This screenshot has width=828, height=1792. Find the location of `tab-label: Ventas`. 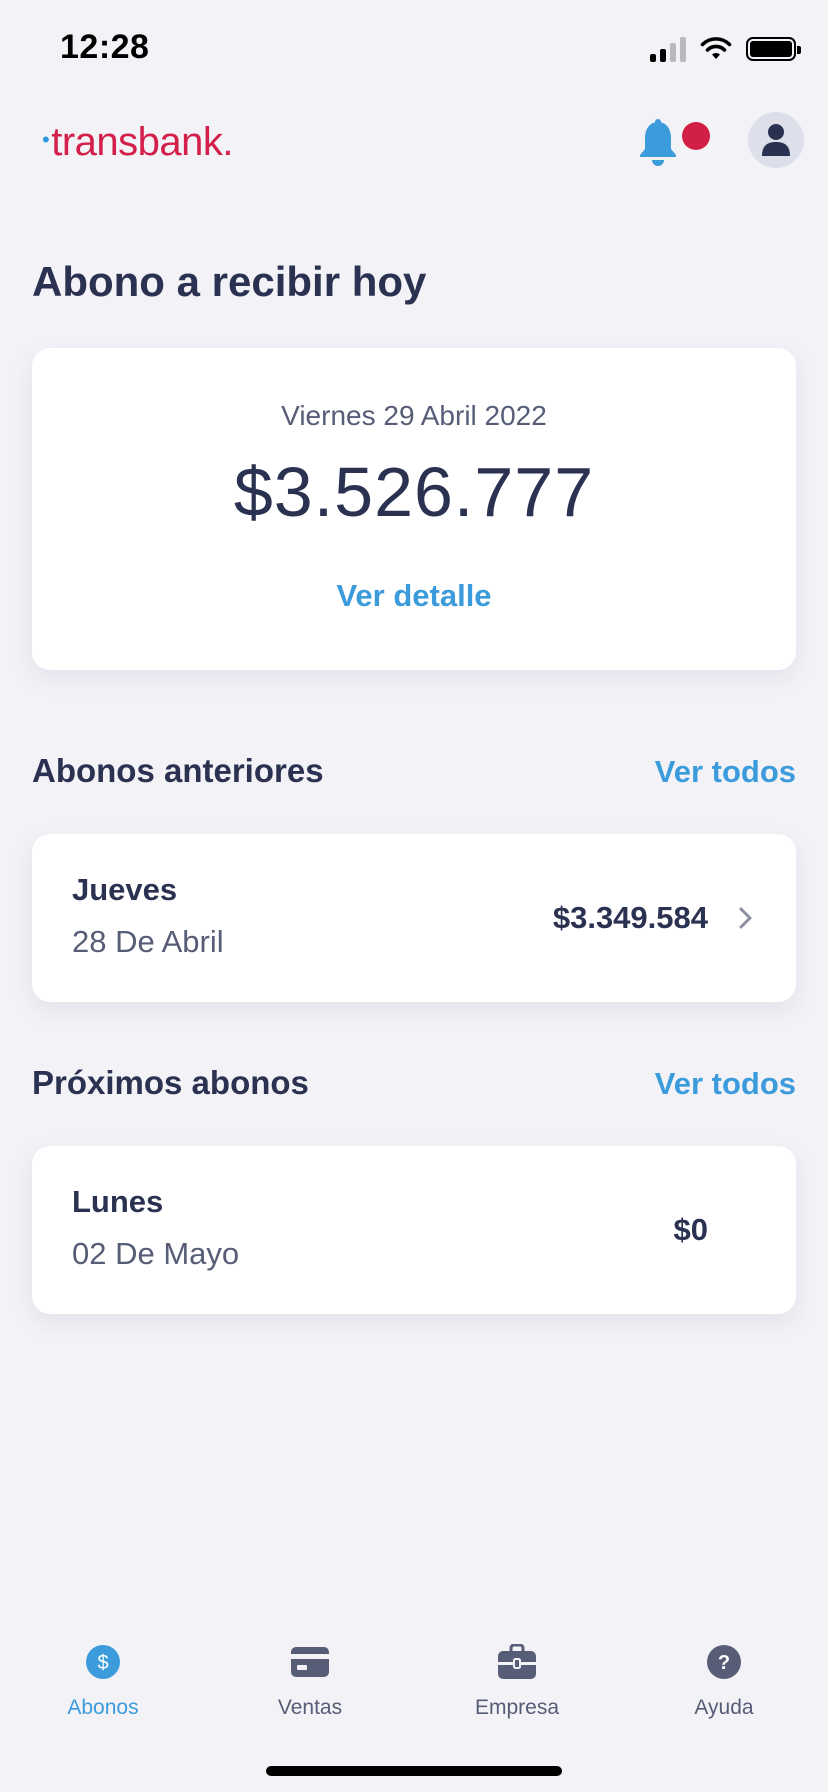

tab-label: Ventas is located at coordinates (310, 1707).